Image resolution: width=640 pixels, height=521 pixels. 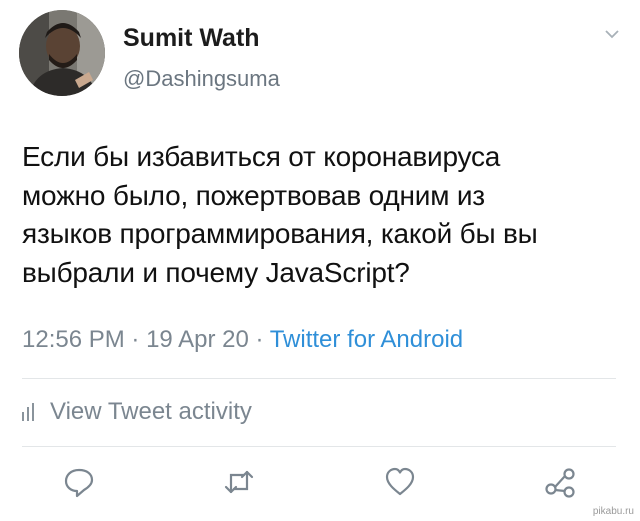 I want to click on display-name: Sumit Wath, so click(x=191, y=38).